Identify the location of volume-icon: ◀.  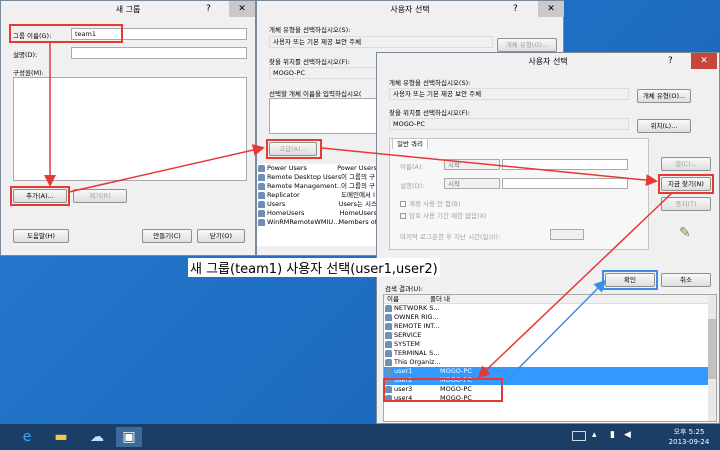
(627, 435).